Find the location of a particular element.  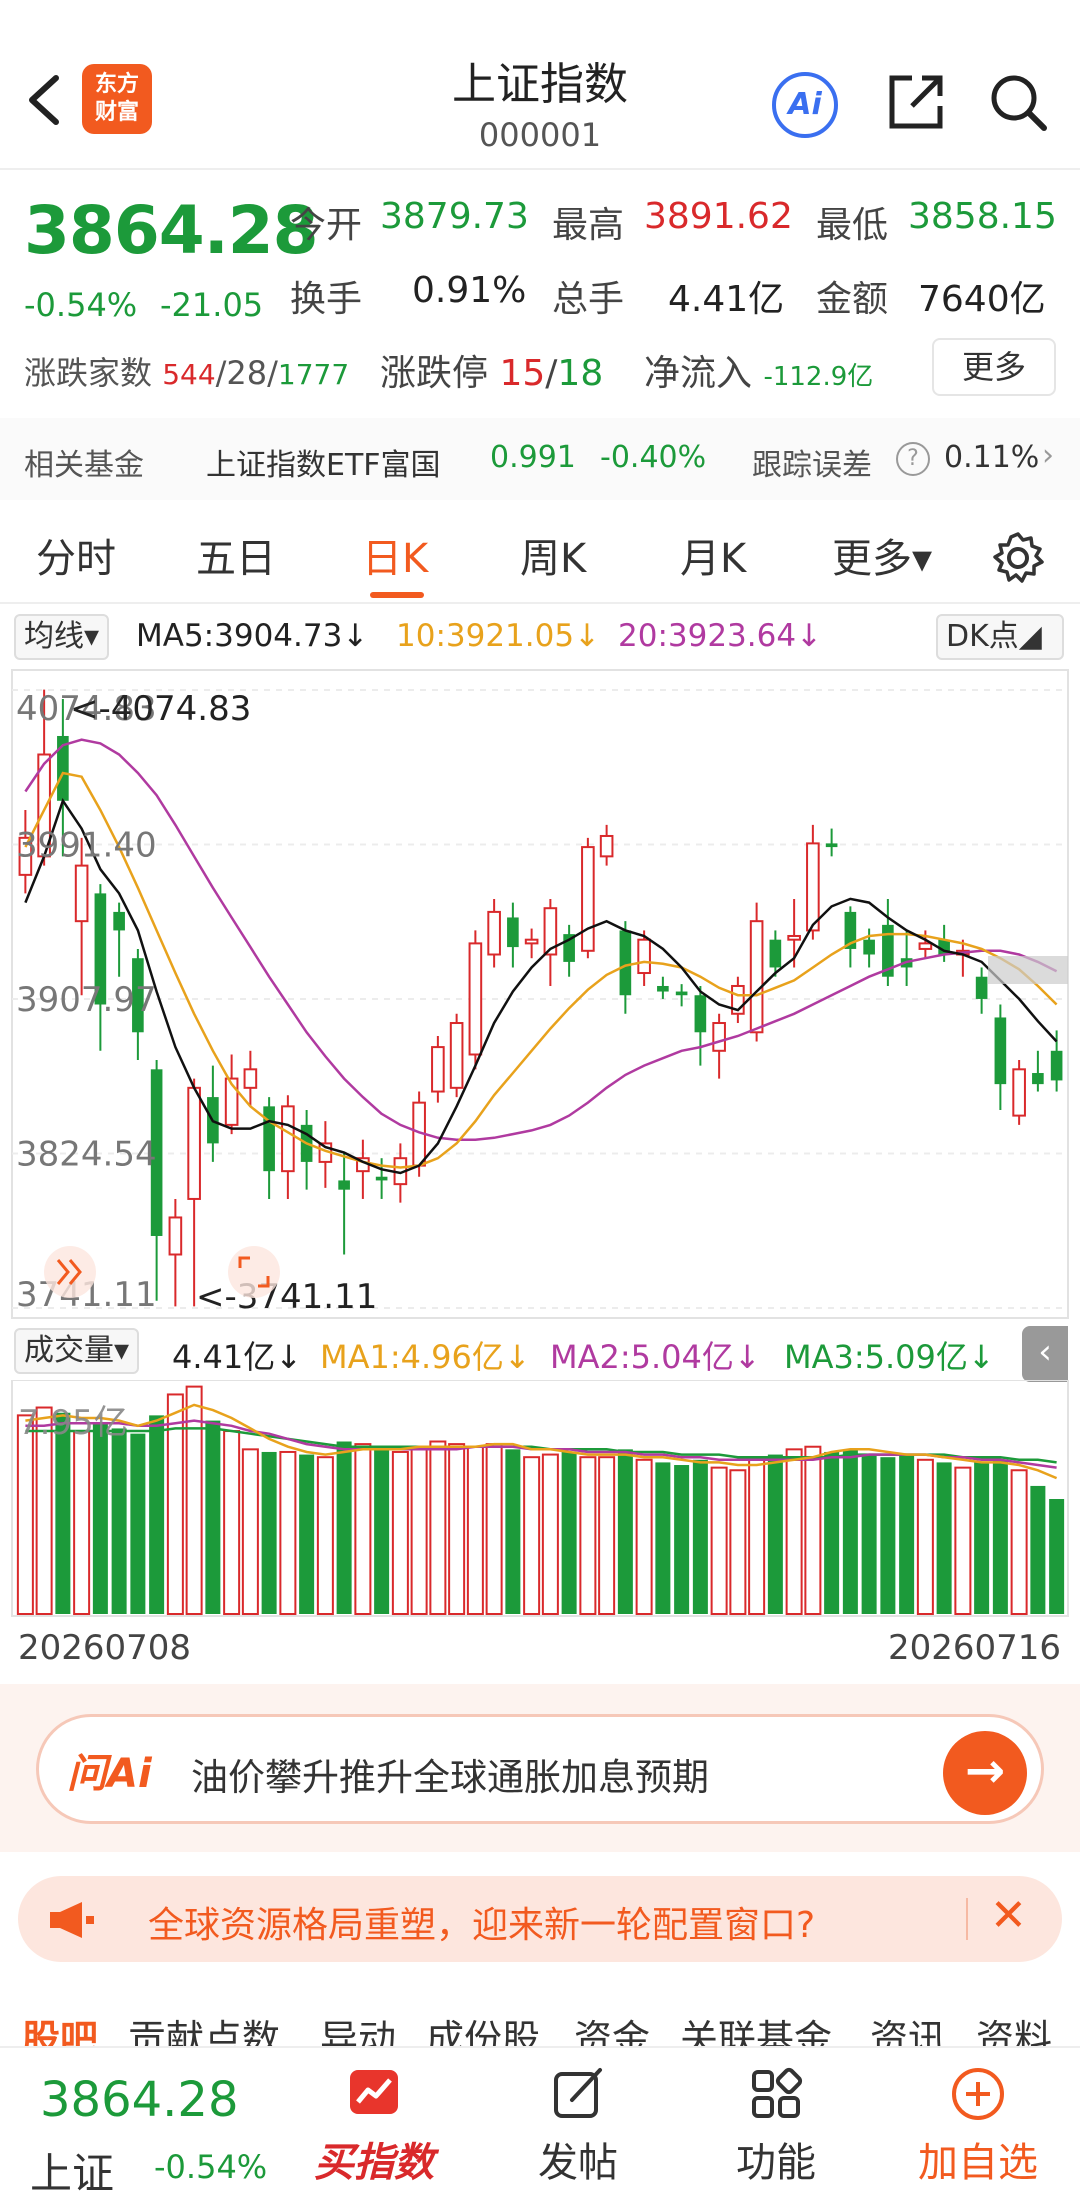

security-code: 000001 is located at coordinates (540, 135).